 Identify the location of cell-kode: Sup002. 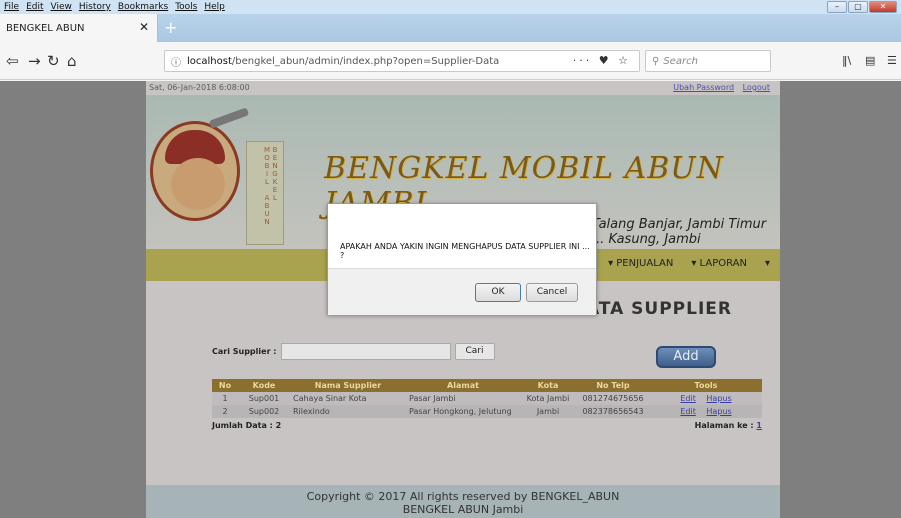
(264, 411).